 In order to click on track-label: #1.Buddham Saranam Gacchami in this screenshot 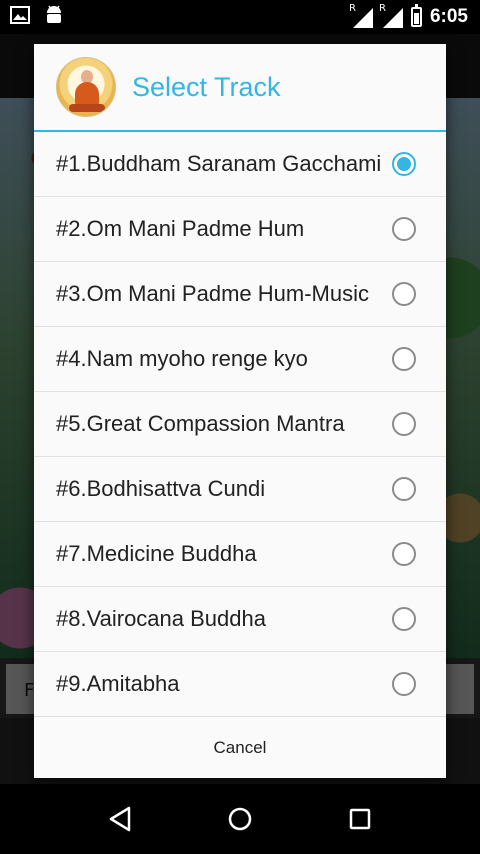, I will do `click(219, 163)`.